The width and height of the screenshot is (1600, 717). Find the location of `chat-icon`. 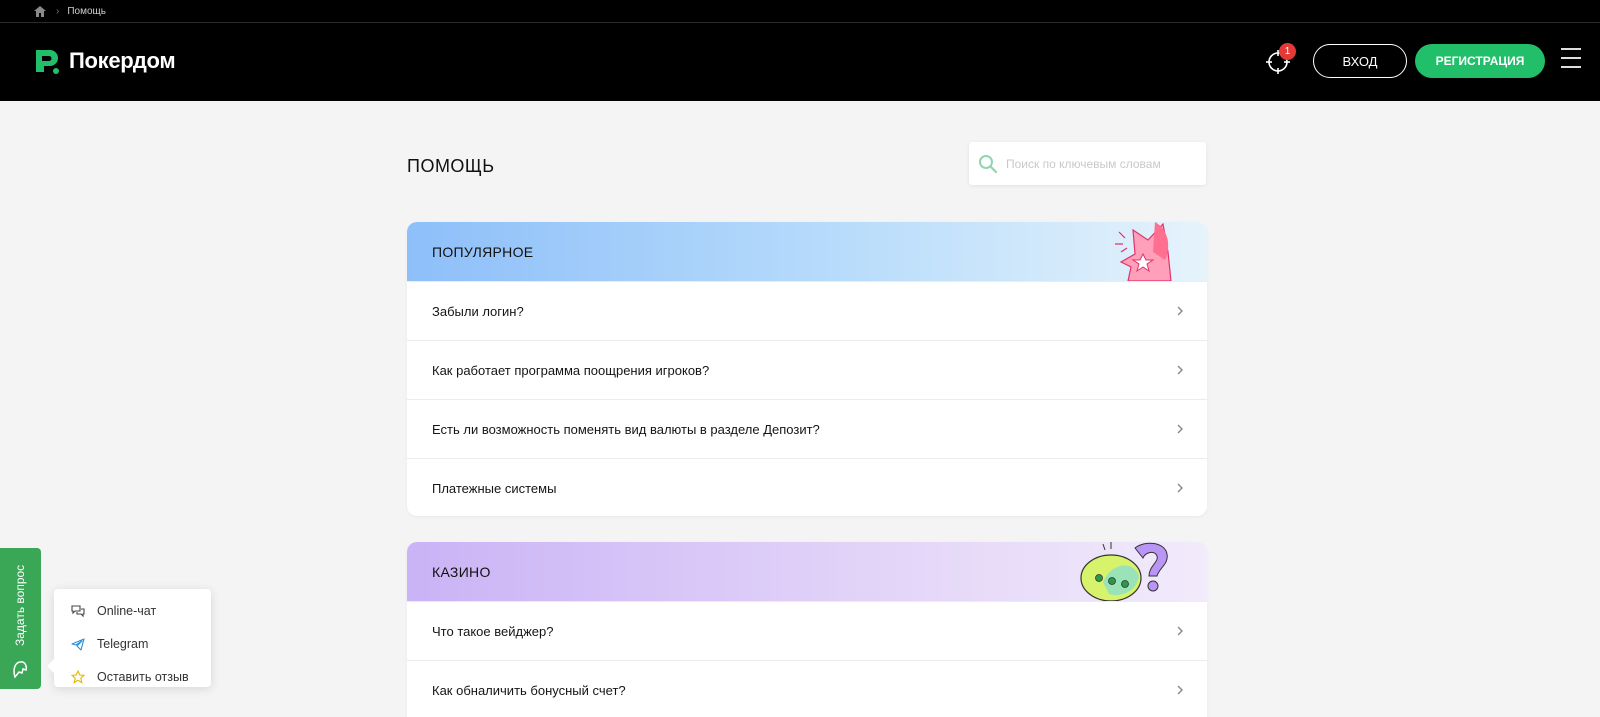

chat-icon is located at coordinates (78, 610).